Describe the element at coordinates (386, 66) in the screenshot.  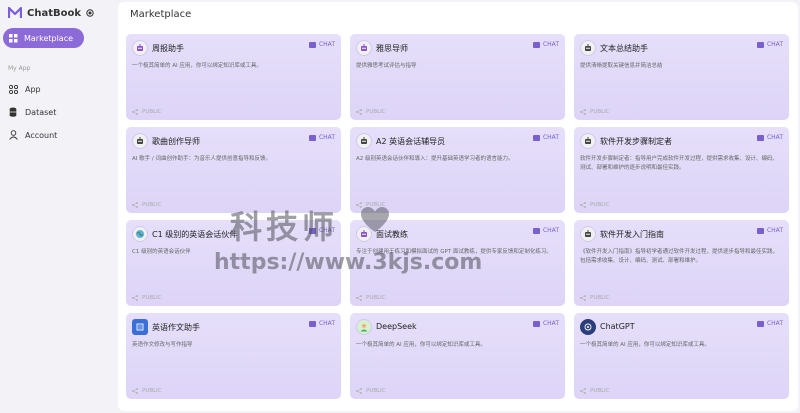
I see `card-description: 提供雅思考试评估与指导` at that location.